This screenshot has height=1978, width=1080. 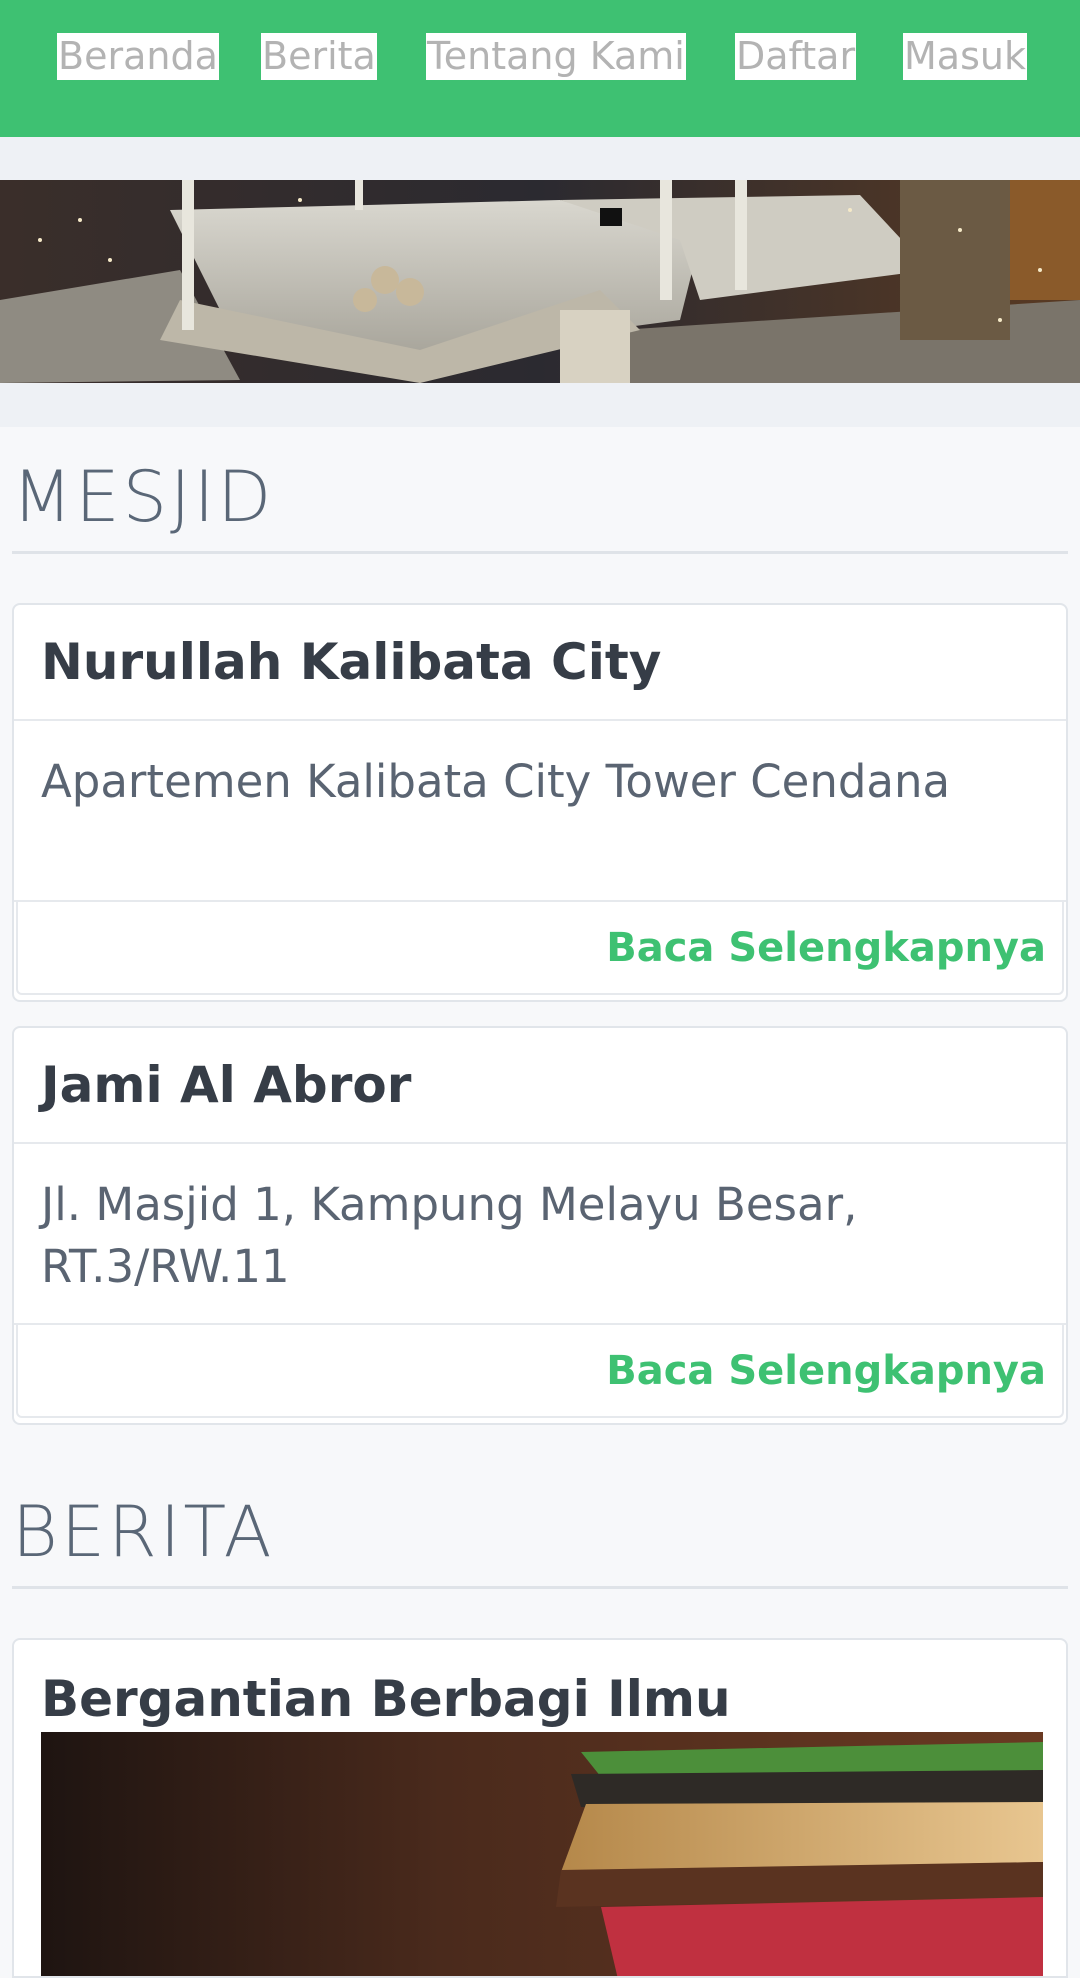 What do you see at coordinates (965, 56) in the screenshot?
I see `nav-link-masuk: Masuk` at bounding box center [965, 56].